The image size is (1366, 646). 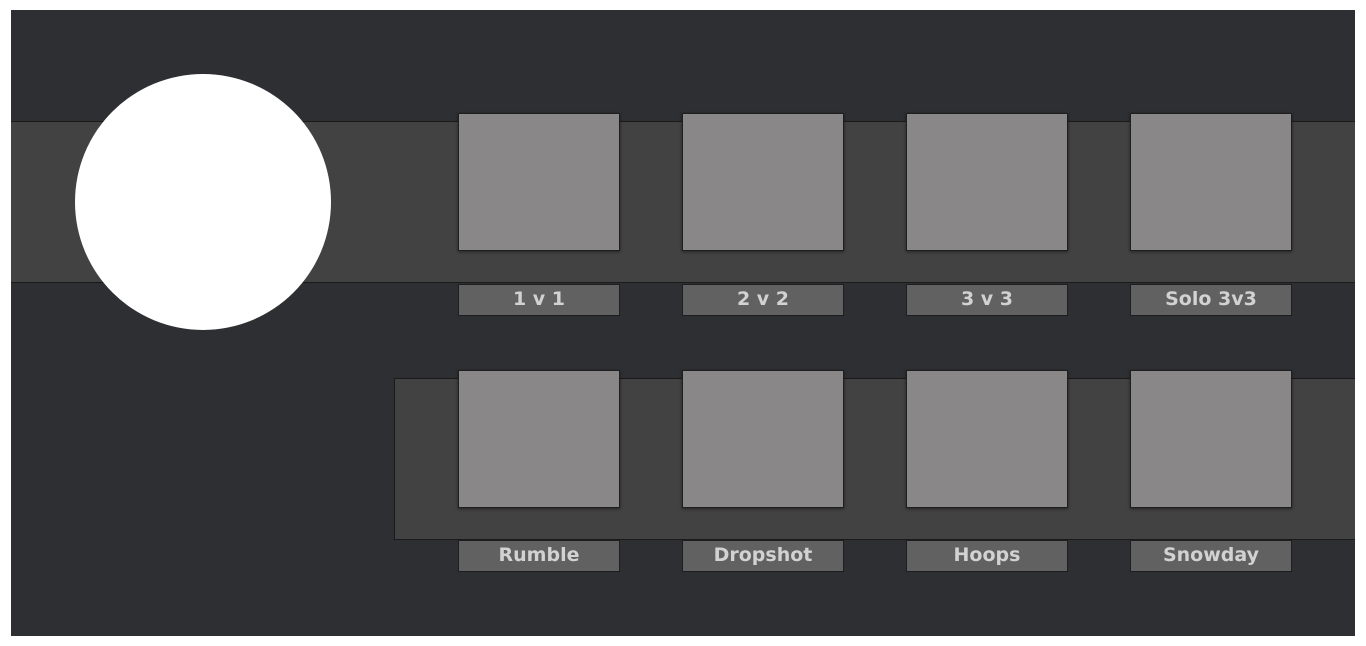 I want to click on mode-label-solo-3v3: Solo 3v3, so click(x=1211, y=300).